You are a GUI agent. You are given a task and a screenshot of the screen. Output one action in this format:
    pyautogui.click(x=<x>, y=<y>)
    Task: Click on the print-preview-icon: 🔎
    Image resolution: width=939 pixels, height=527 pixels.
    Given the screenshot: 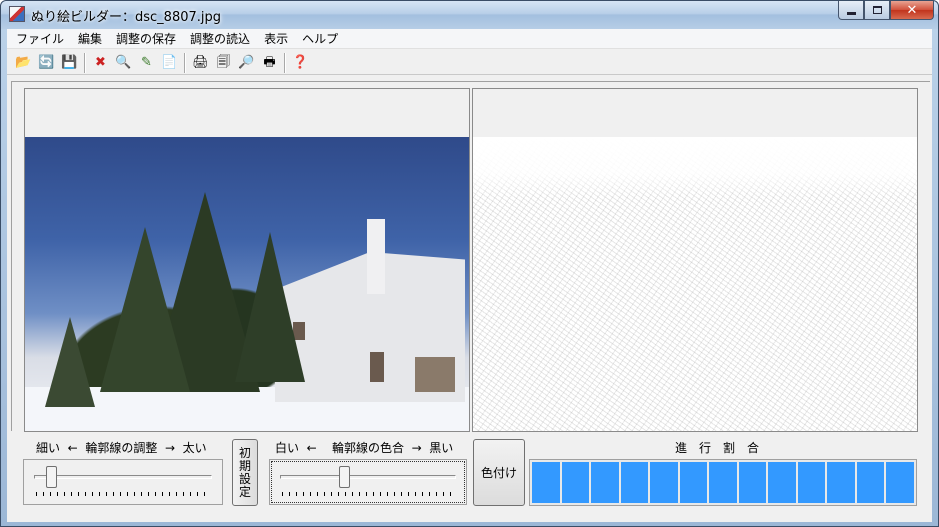 What is the action you would take?
    pyautogui.click(x=246, y=62)
    